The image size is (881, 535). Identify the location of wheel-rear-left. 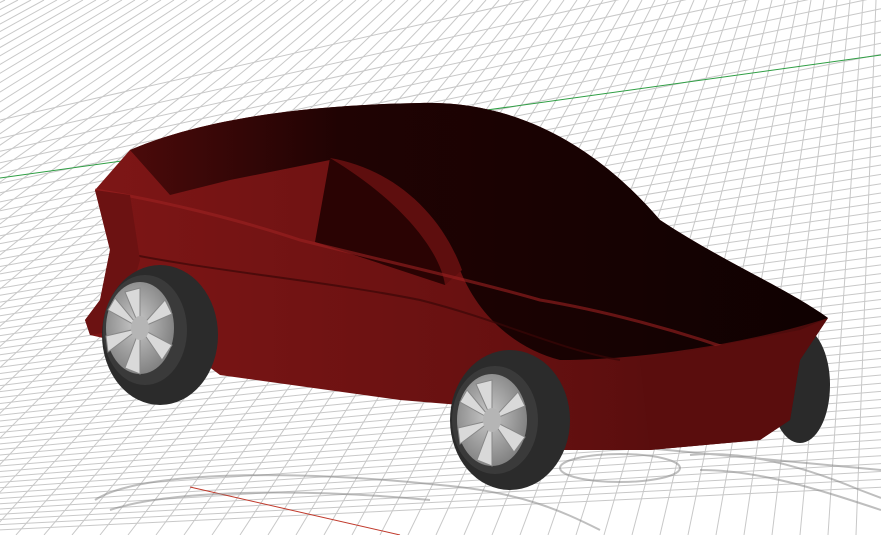
(510, 420).